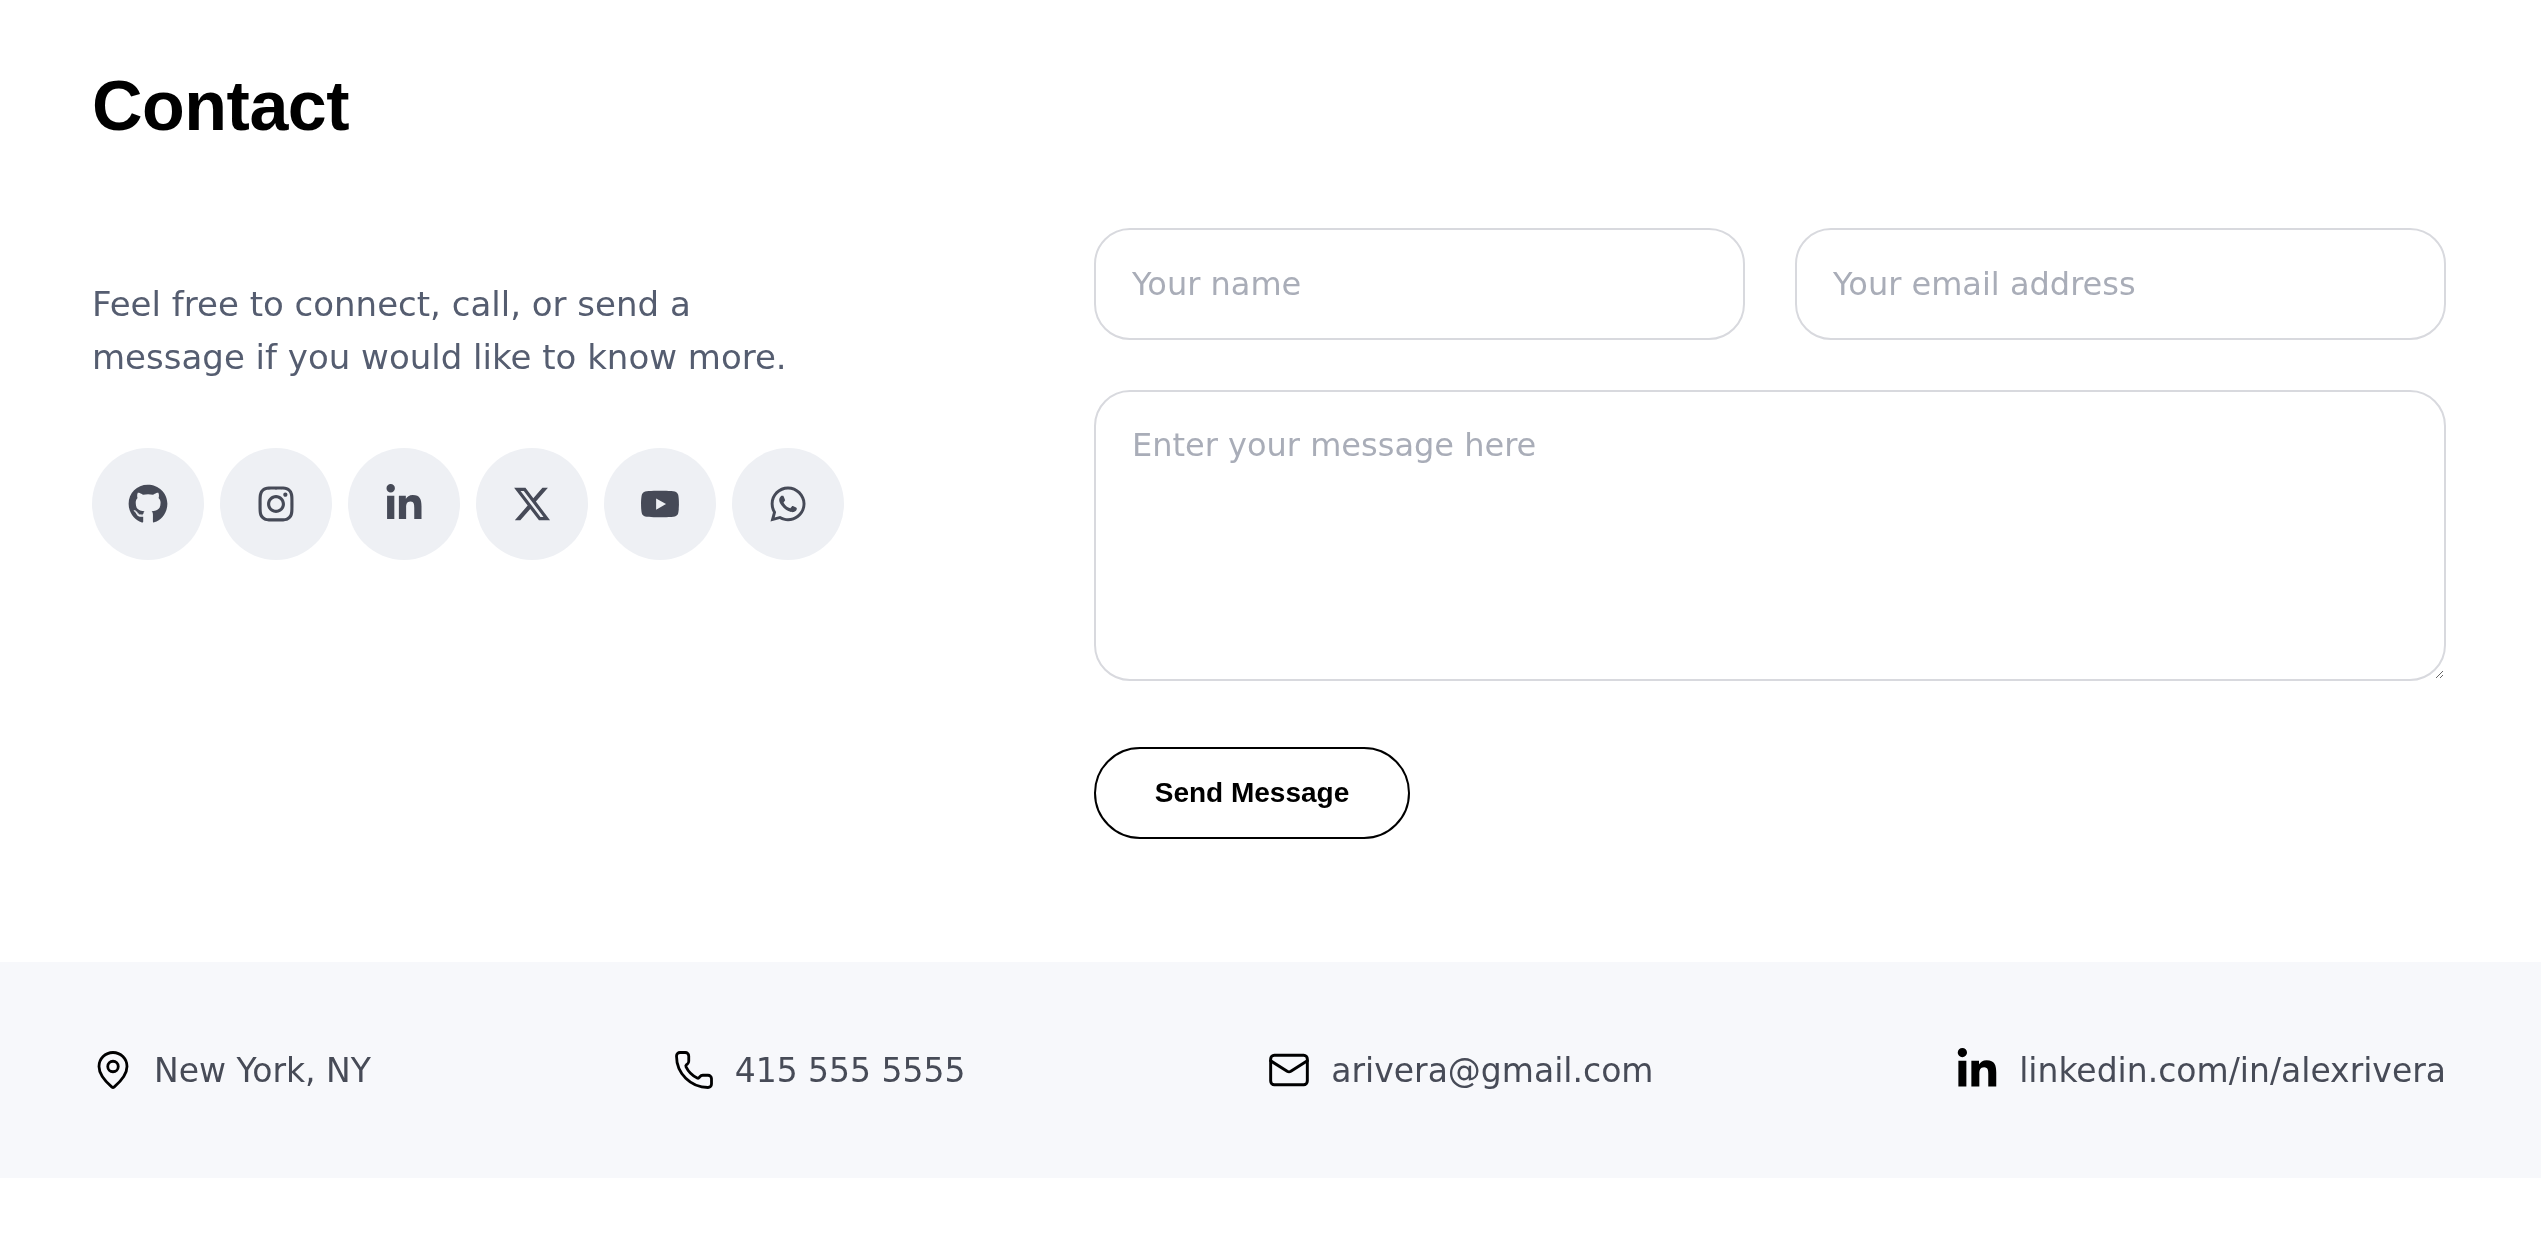 This screenshot has width=2541, height=1240. I want to click on intro-text: Feel free to connect, call, or send a message if you would like to know more., so click(440, 331).